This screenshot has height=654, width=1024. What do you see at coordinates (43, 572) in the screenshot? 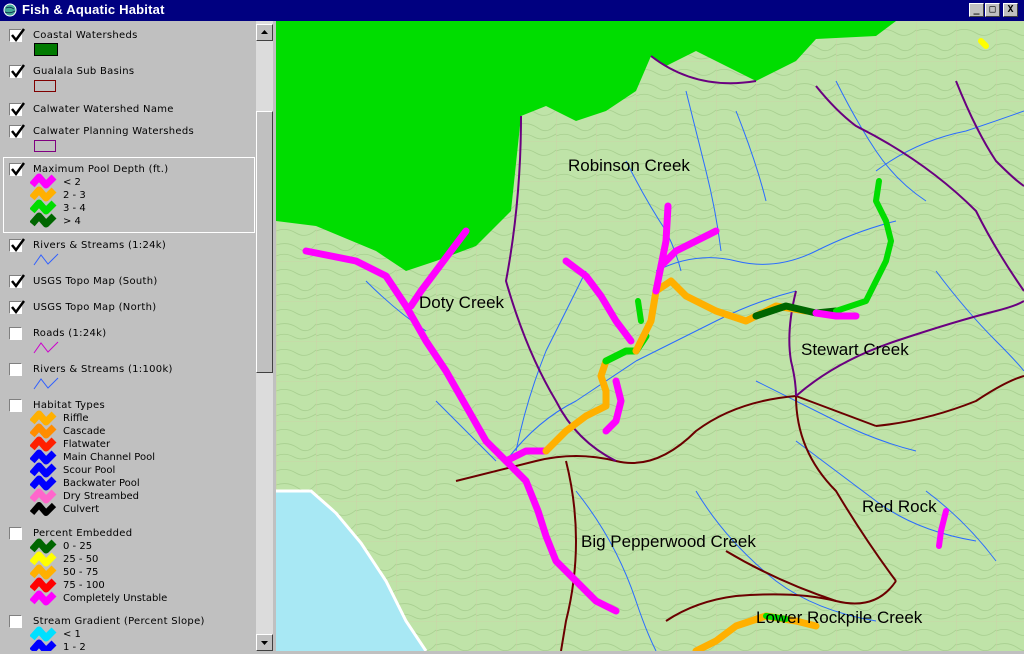
I see `embedded-swatches` at bounding box center [43, 572].